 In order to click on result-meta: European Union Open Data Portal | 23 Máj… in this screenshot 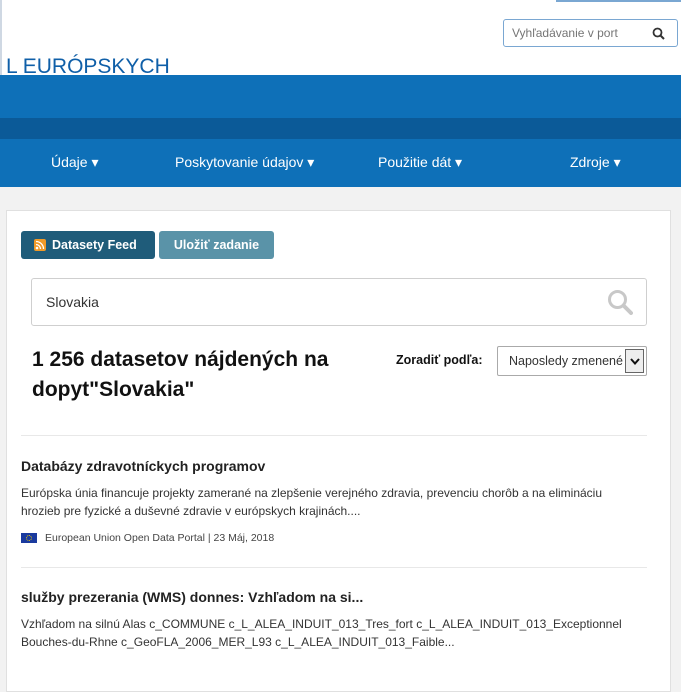, I will do `click(147, 538)`.